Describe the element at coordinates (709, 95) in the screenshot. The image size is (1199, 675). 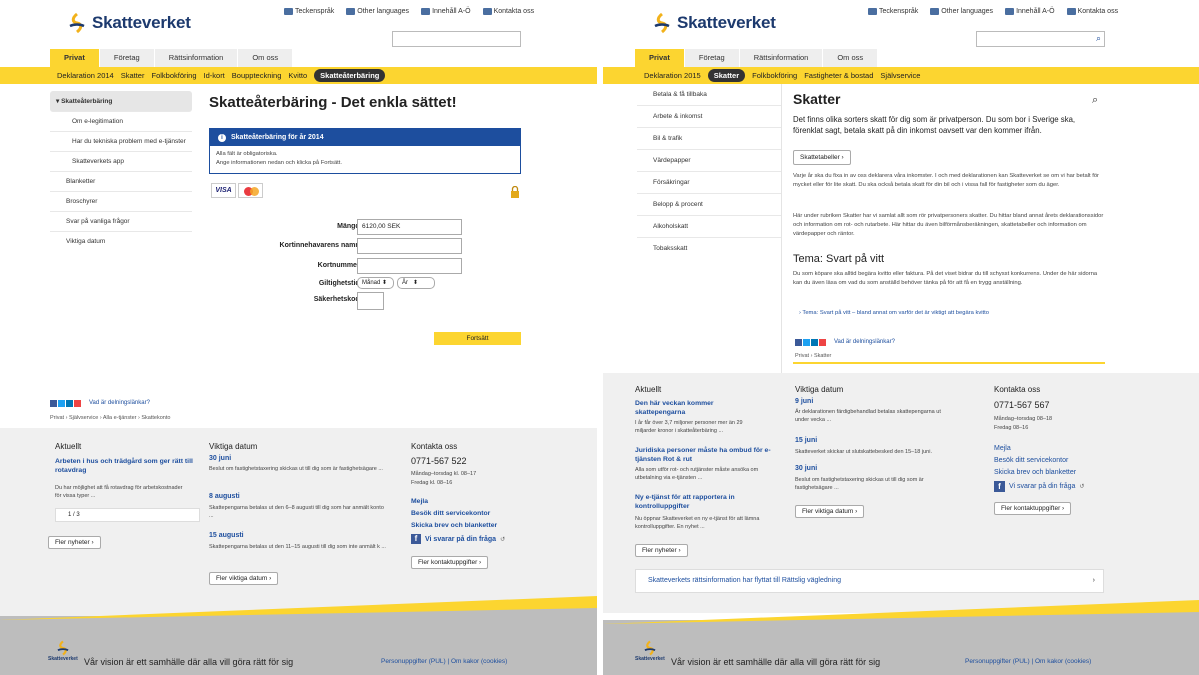
I see `sidebar-item: Betala & få tillbaka` at that location.